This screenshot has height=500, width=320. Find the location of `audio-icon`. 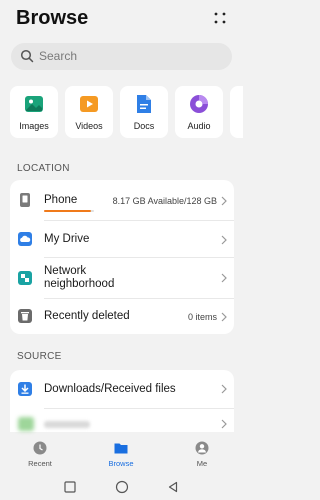

audio-icon is located at coordinates (199, 104).